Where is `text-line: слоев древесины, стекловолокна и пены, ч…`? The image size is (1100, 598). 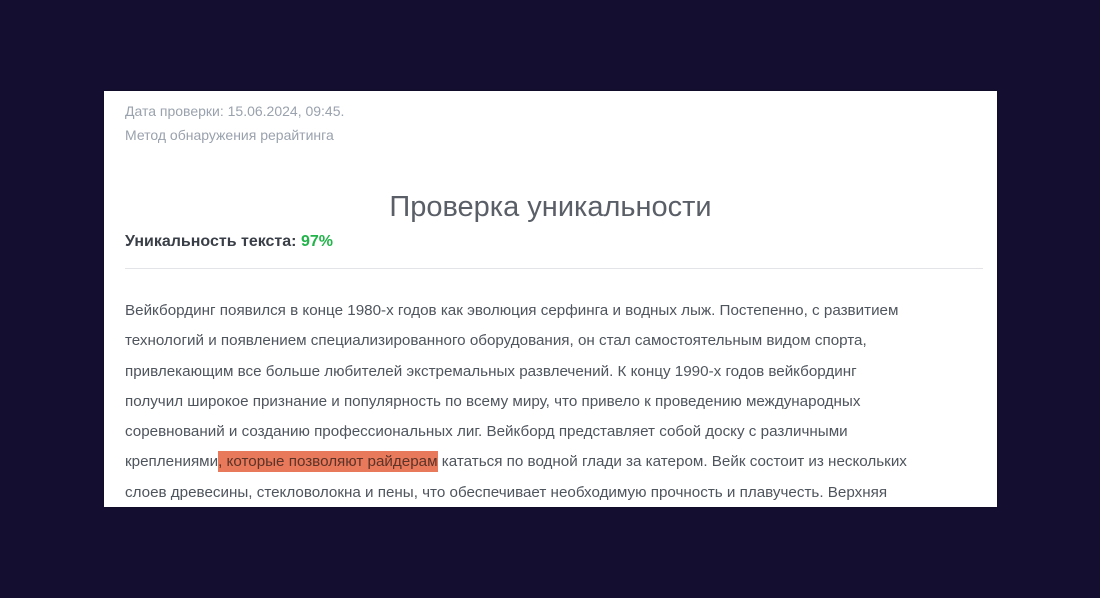
text-line: слоев древесины, стекловолокна и пены, ч… is located at coordinates (555, 492).